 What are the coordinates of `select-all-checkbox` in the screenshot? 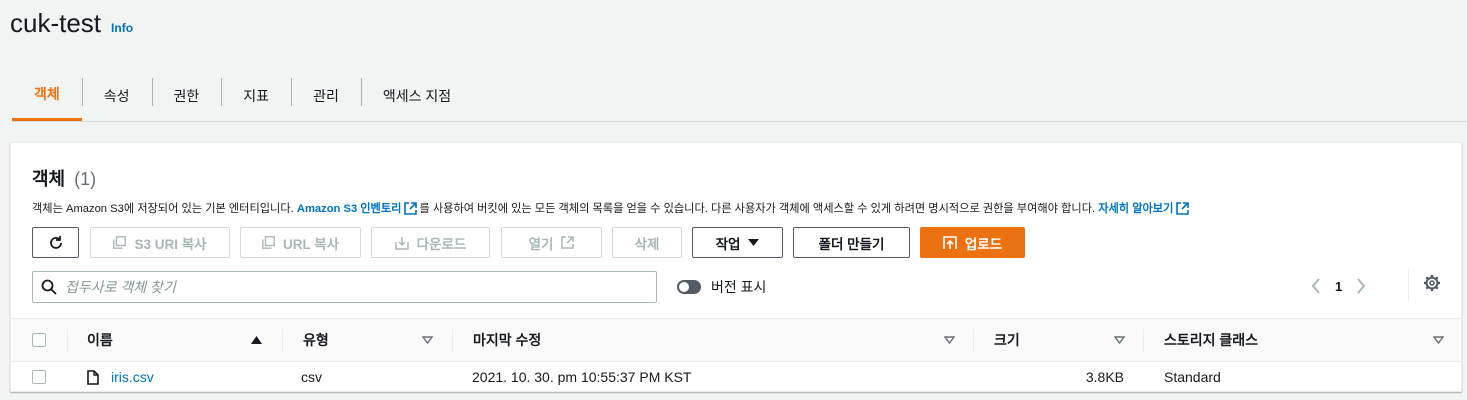 It's located at (39, 340).